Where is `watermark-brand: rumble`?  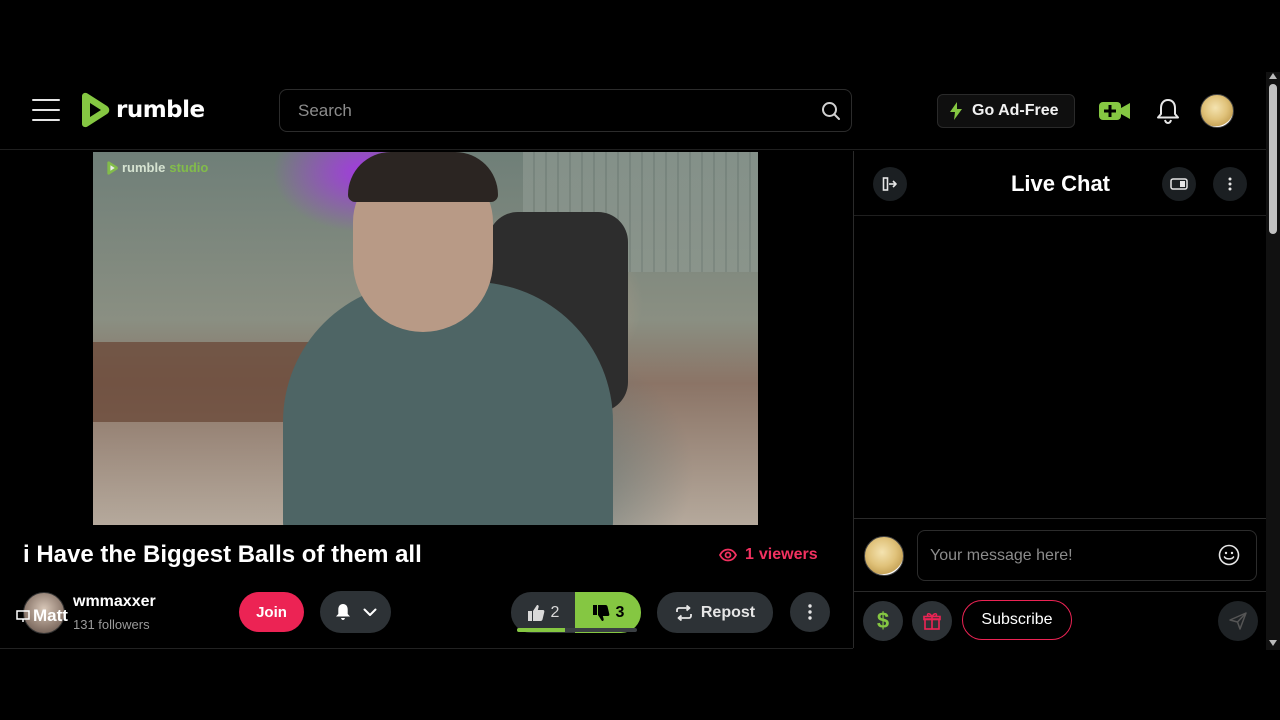
watermark-brand: rumble is located at coordinates (144, 167).